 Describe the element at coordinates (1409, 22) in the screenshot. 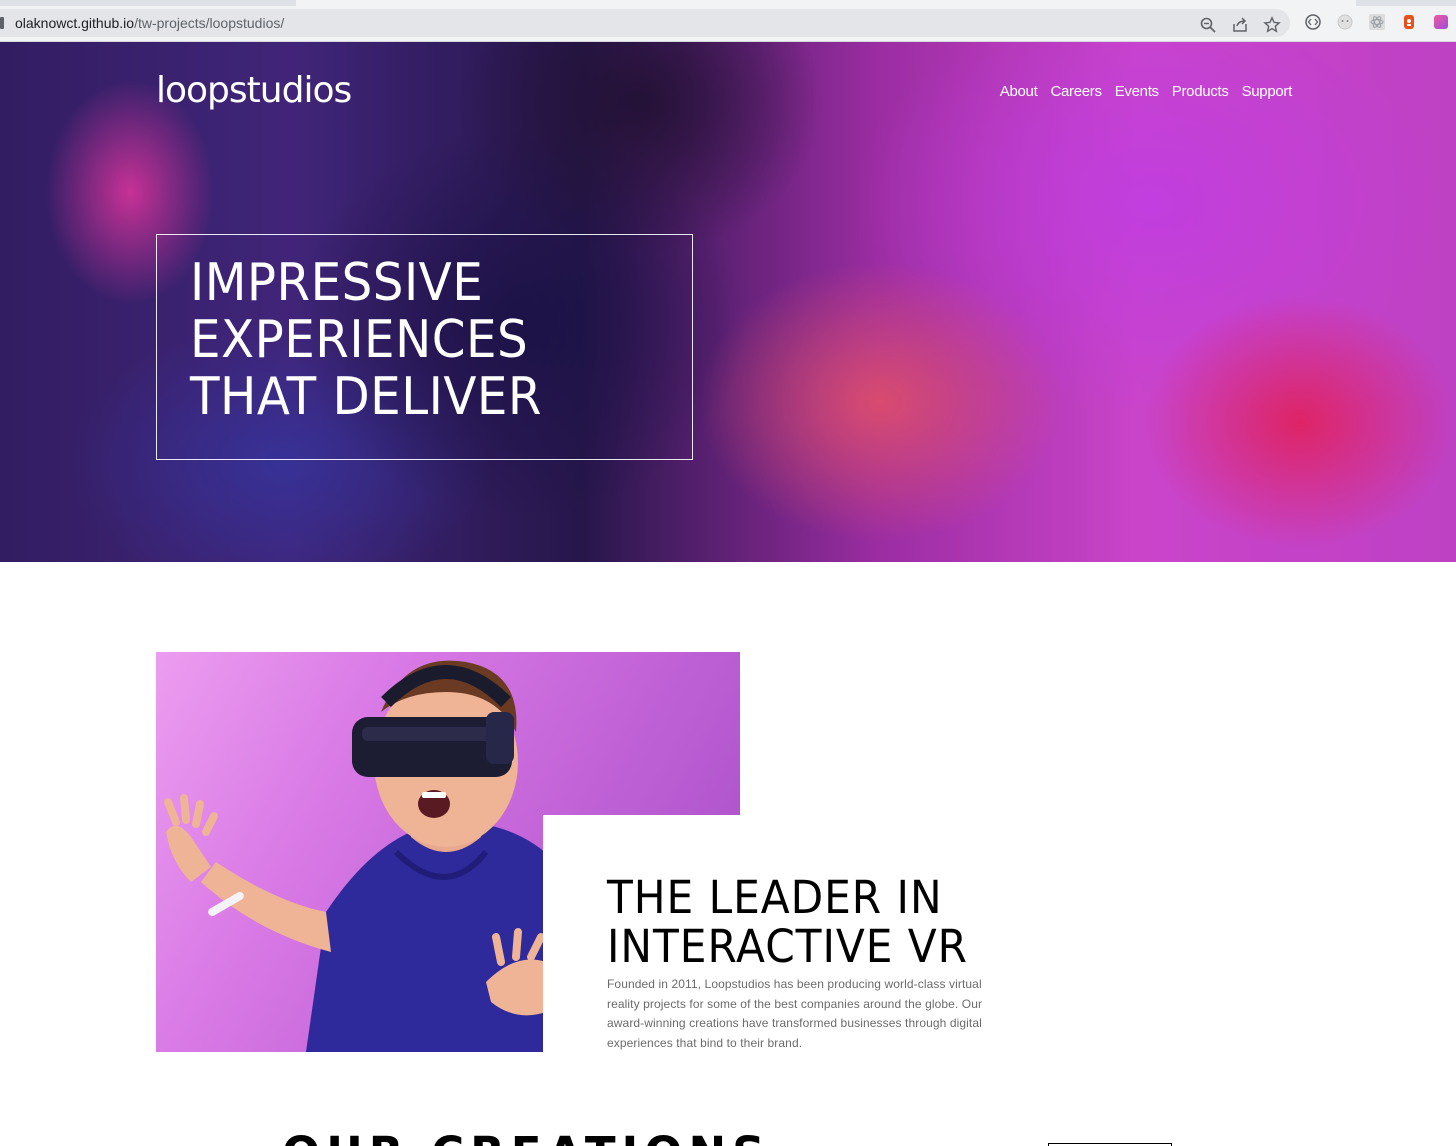

I see `extension-bell-icon` at that location.